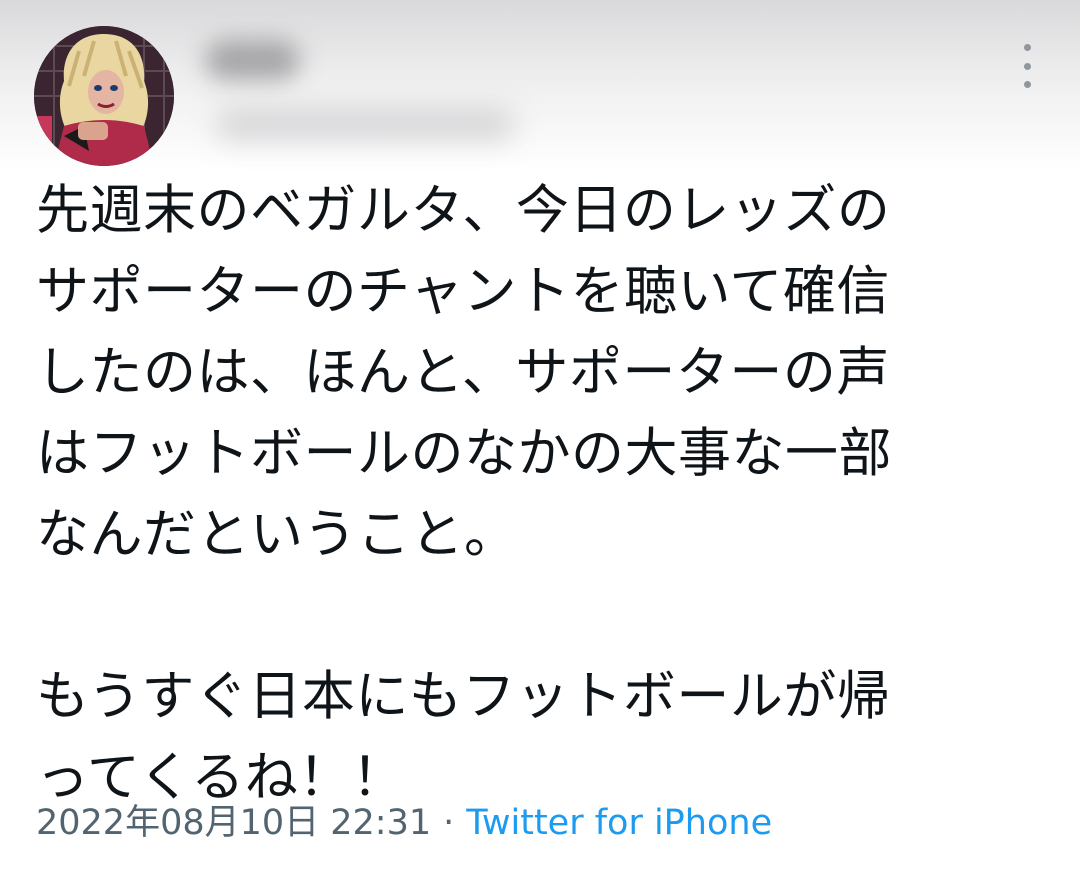 This screenshot has width=1080, height=872. Describe the element at coordinates (365, 124) in the screenshot. I see `blurred-username` at that location.